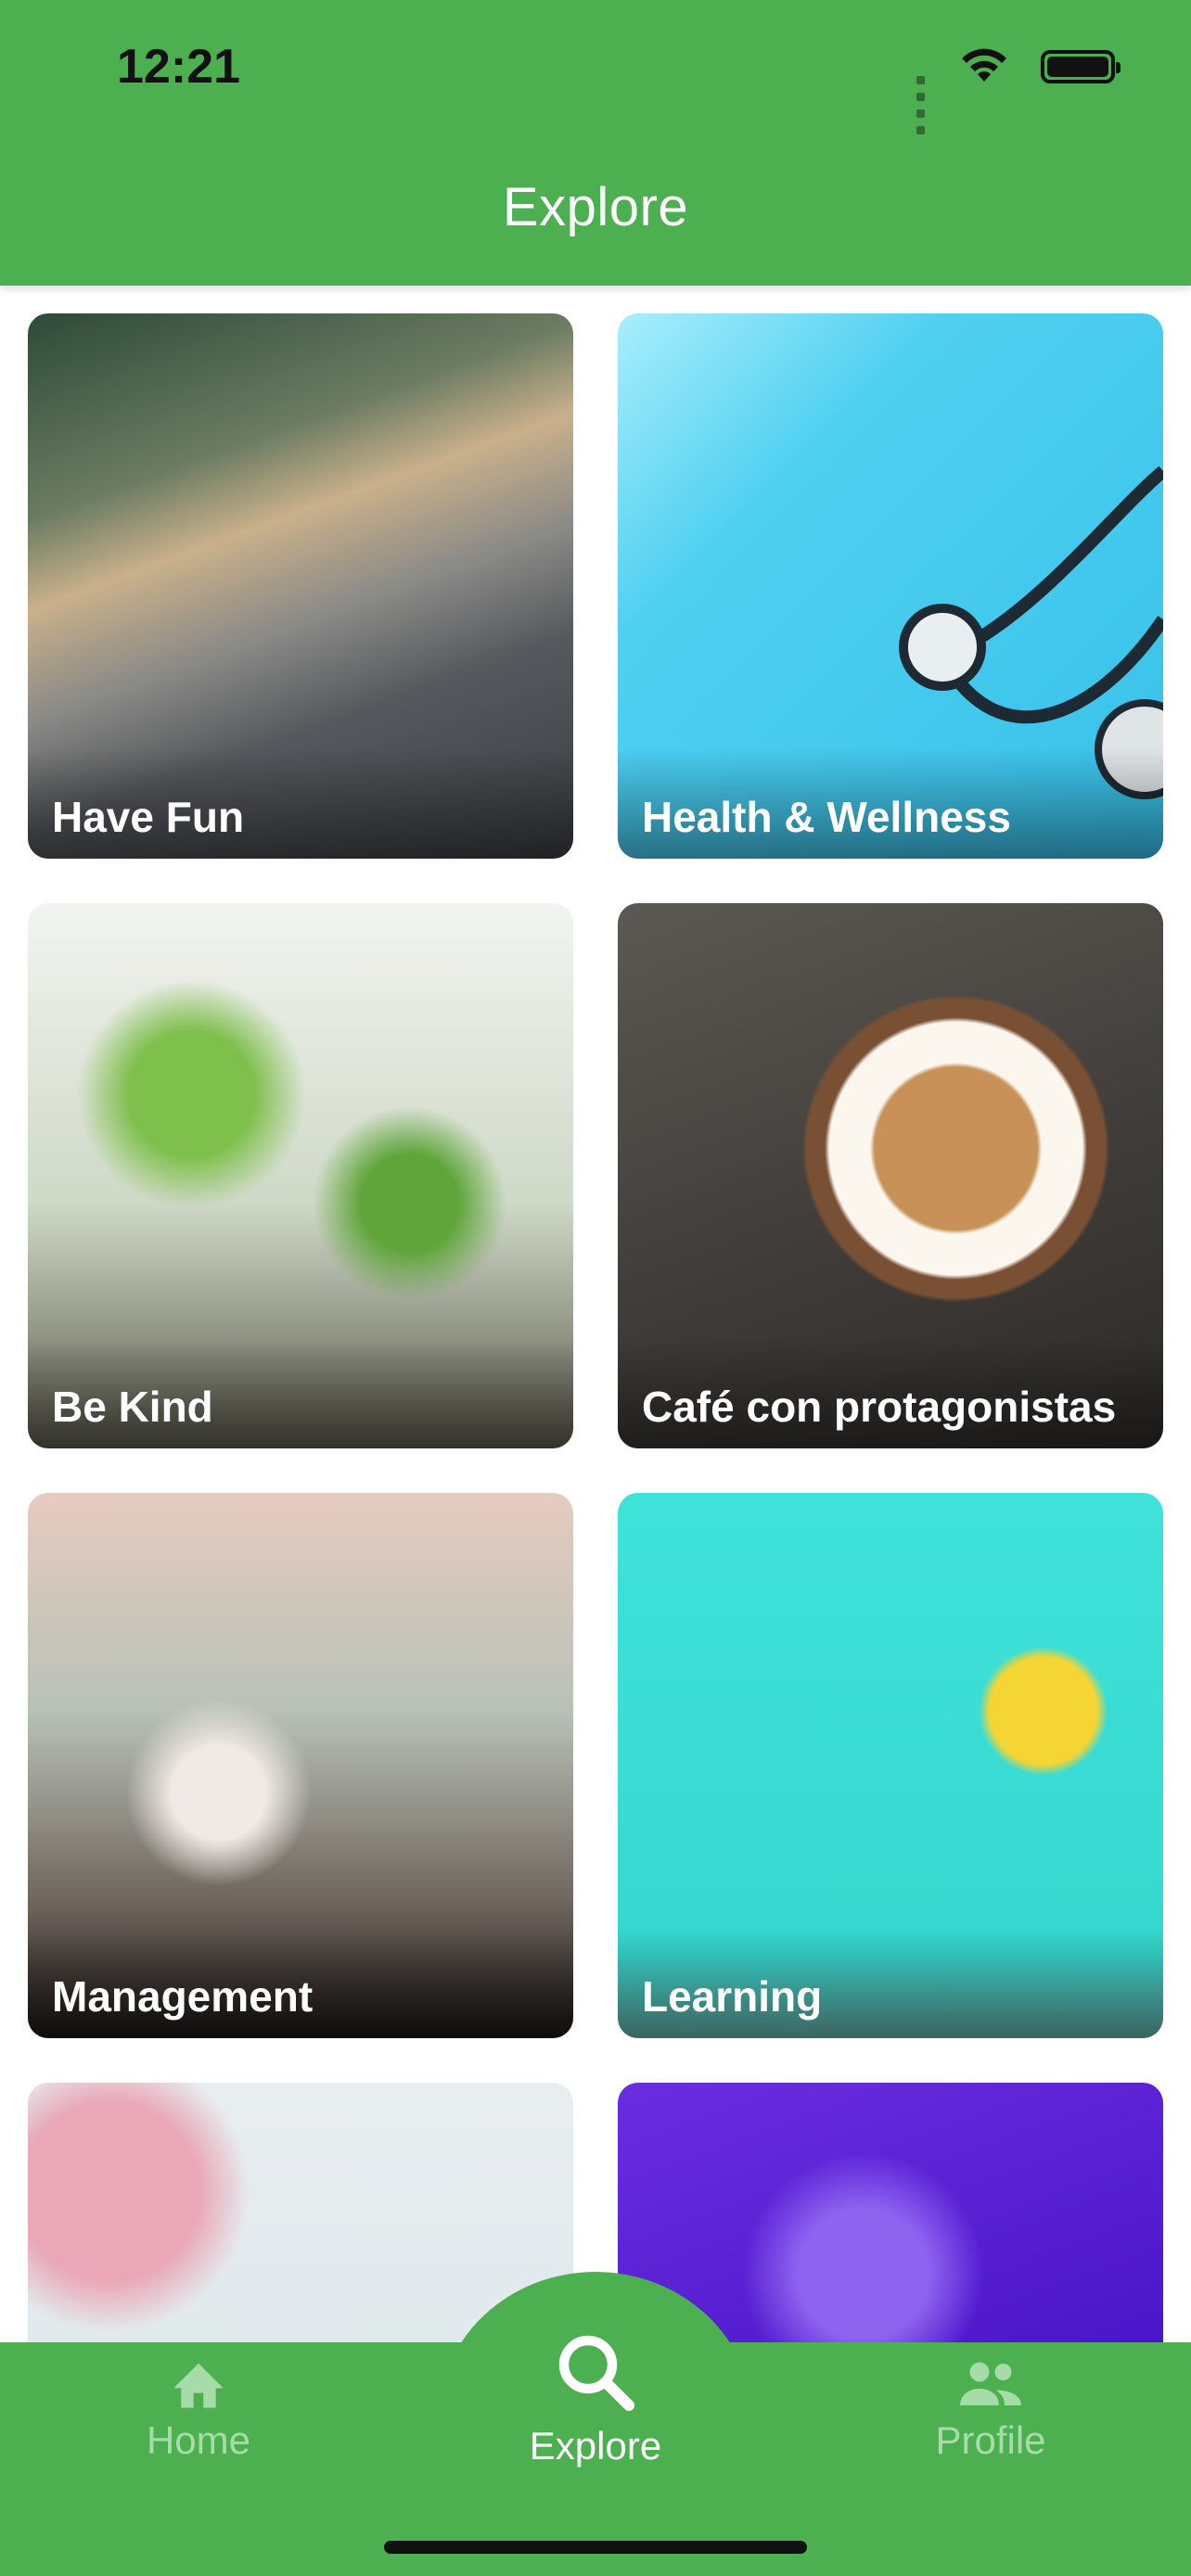  I want to click on category-card-cafe: Café con protagonistas, so click(890, 1176).